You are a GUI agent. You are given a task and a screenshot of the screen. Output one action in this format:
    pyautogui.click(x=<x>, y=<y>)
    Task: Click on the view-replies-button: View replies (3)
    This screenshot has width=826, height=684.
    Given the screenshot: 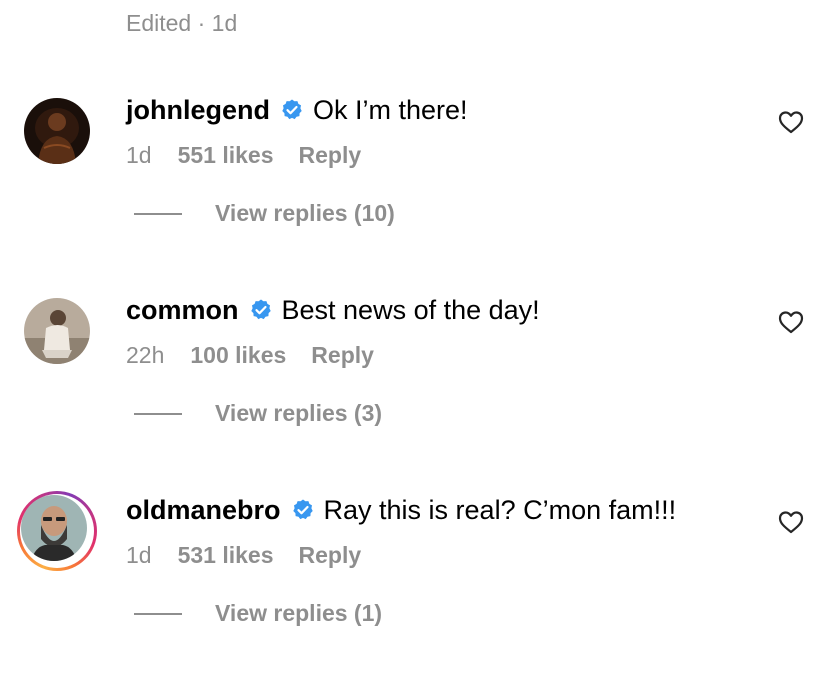 What is the action you would take?
    pyautogui.click(x=258, y=413)
    